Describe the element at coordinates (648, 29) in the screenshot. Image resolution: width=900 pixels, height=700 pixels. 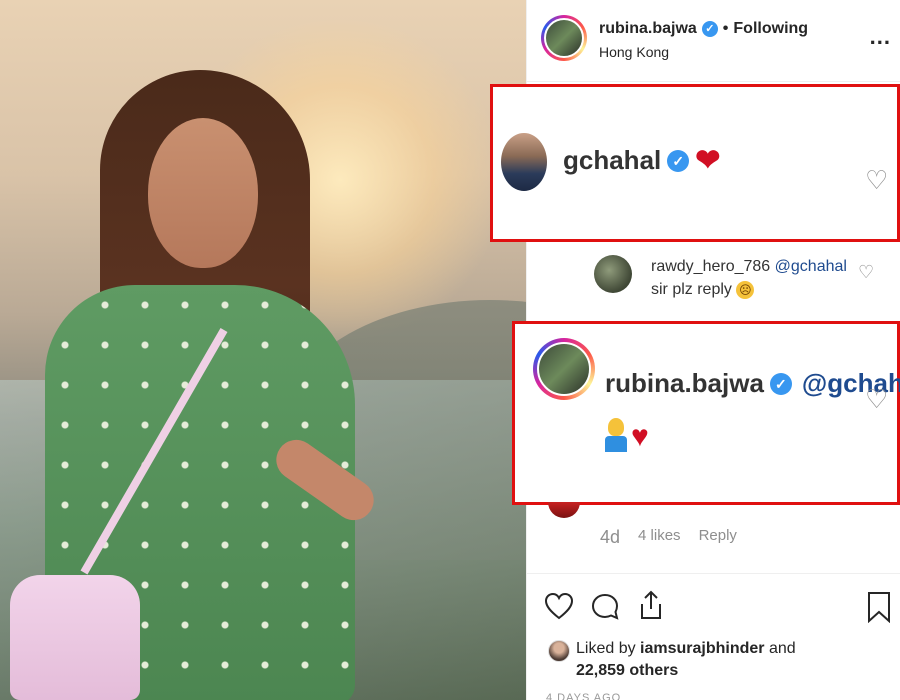
I see `author-username: rubina.bajwa` at that location.